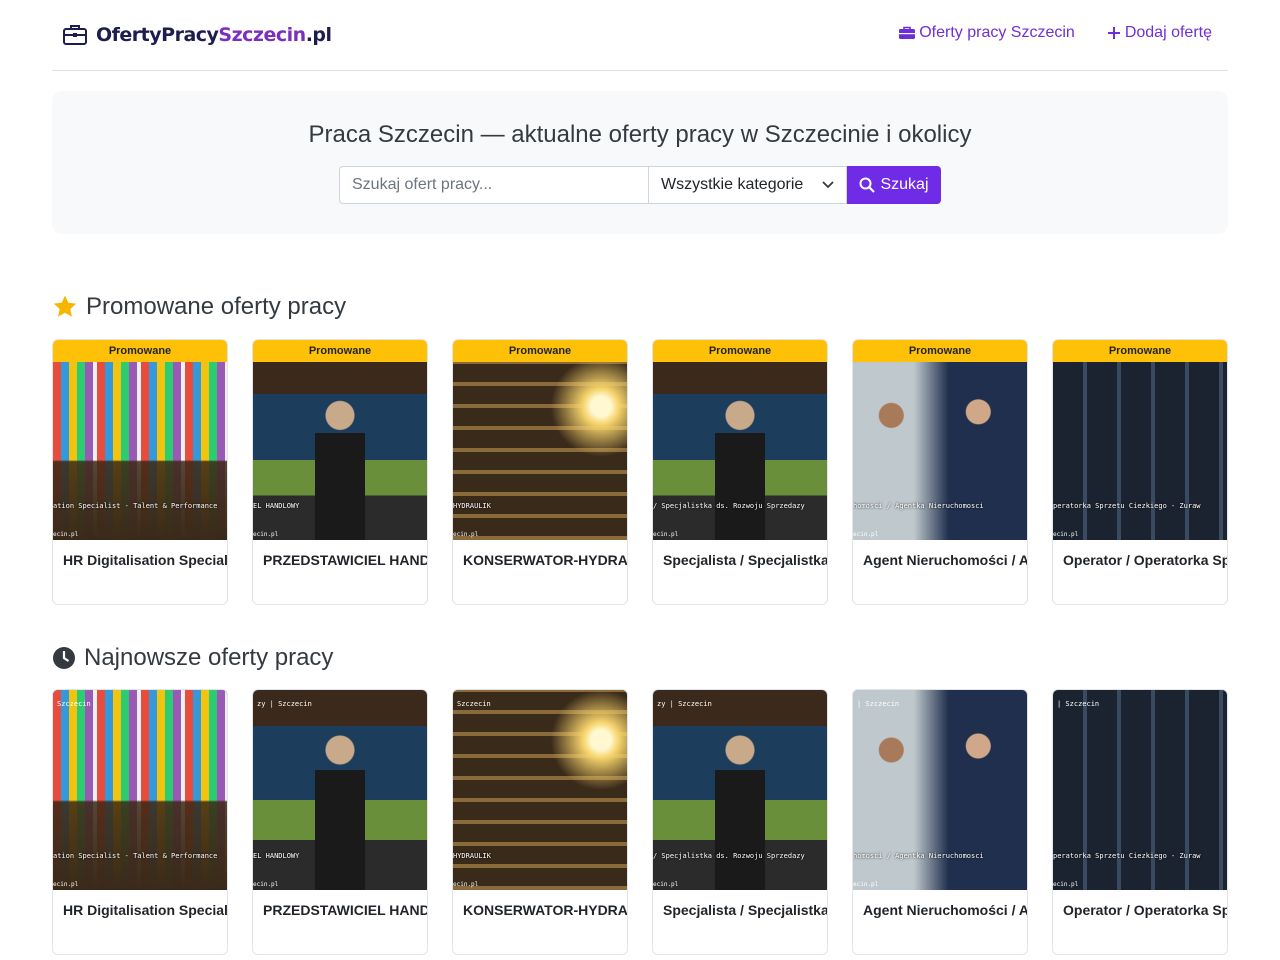  I want to click on job-image: EL HANDLOWY ecin.pl, so click(340, 451).